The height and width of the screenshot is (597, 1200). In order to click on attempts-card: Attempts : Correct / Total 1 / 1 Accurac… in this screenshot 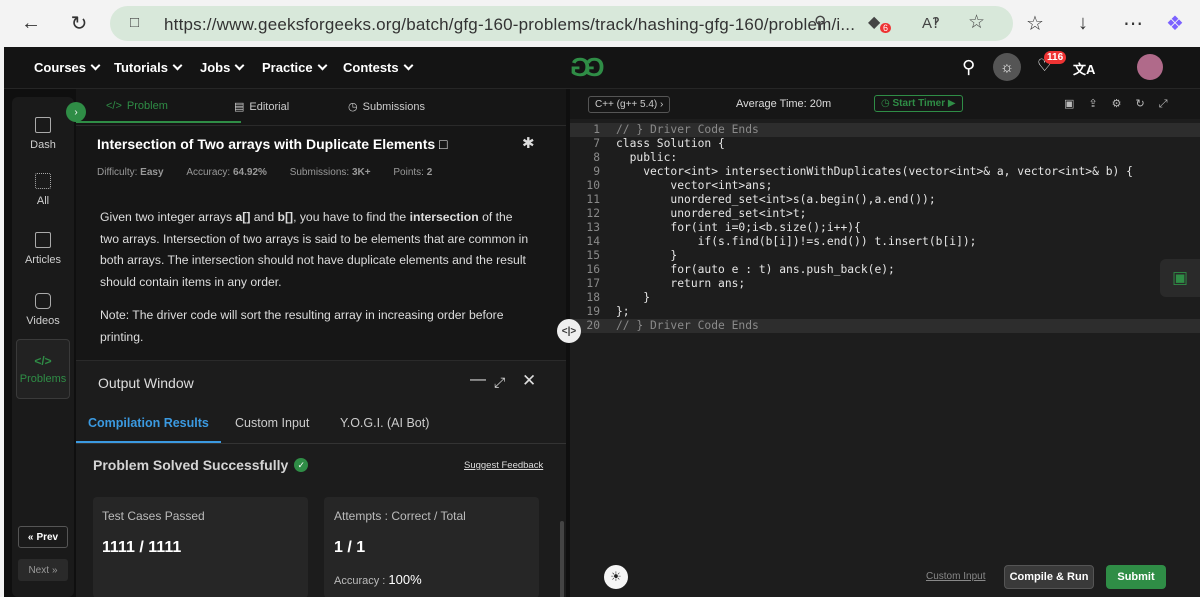, I will do `click(431, 547)`.